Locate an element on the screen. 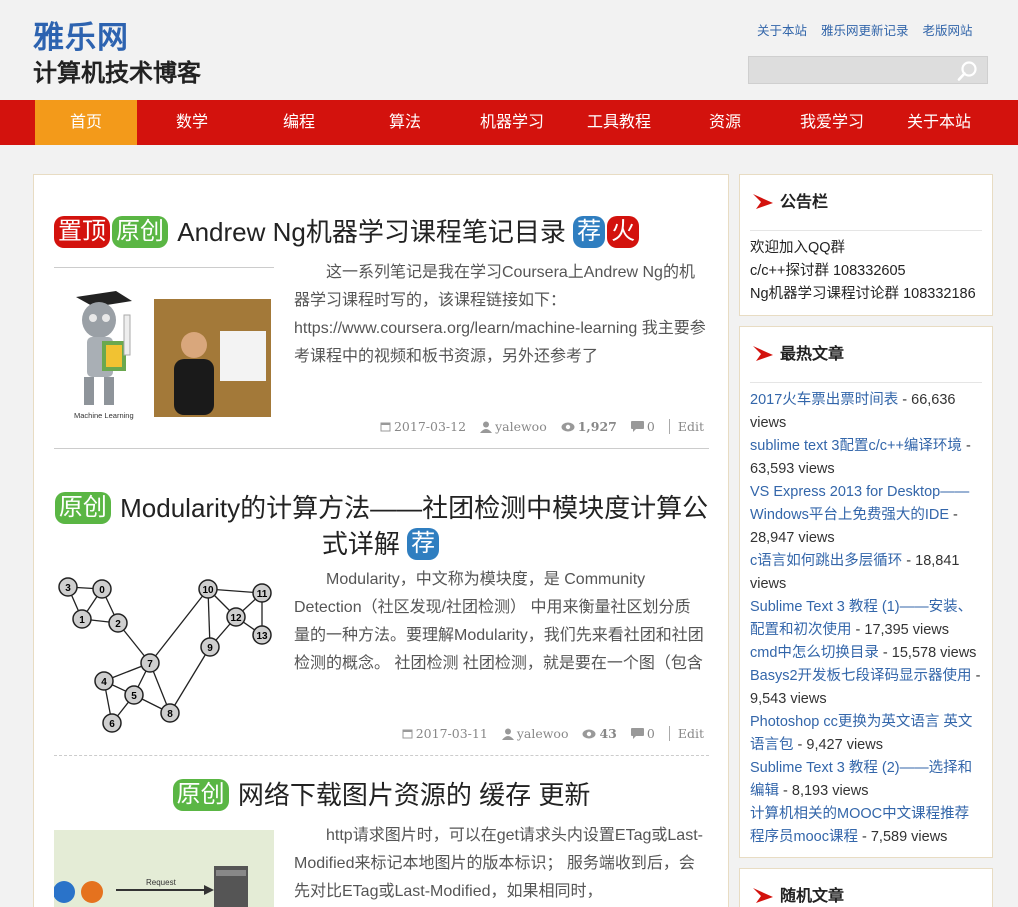 Image resolution: width=1018 pixels, height=907 pixels. list-item: Photoshop cc更换为英文语言 英文语言包 - 9,427 views is located at coordinates (866, 734).